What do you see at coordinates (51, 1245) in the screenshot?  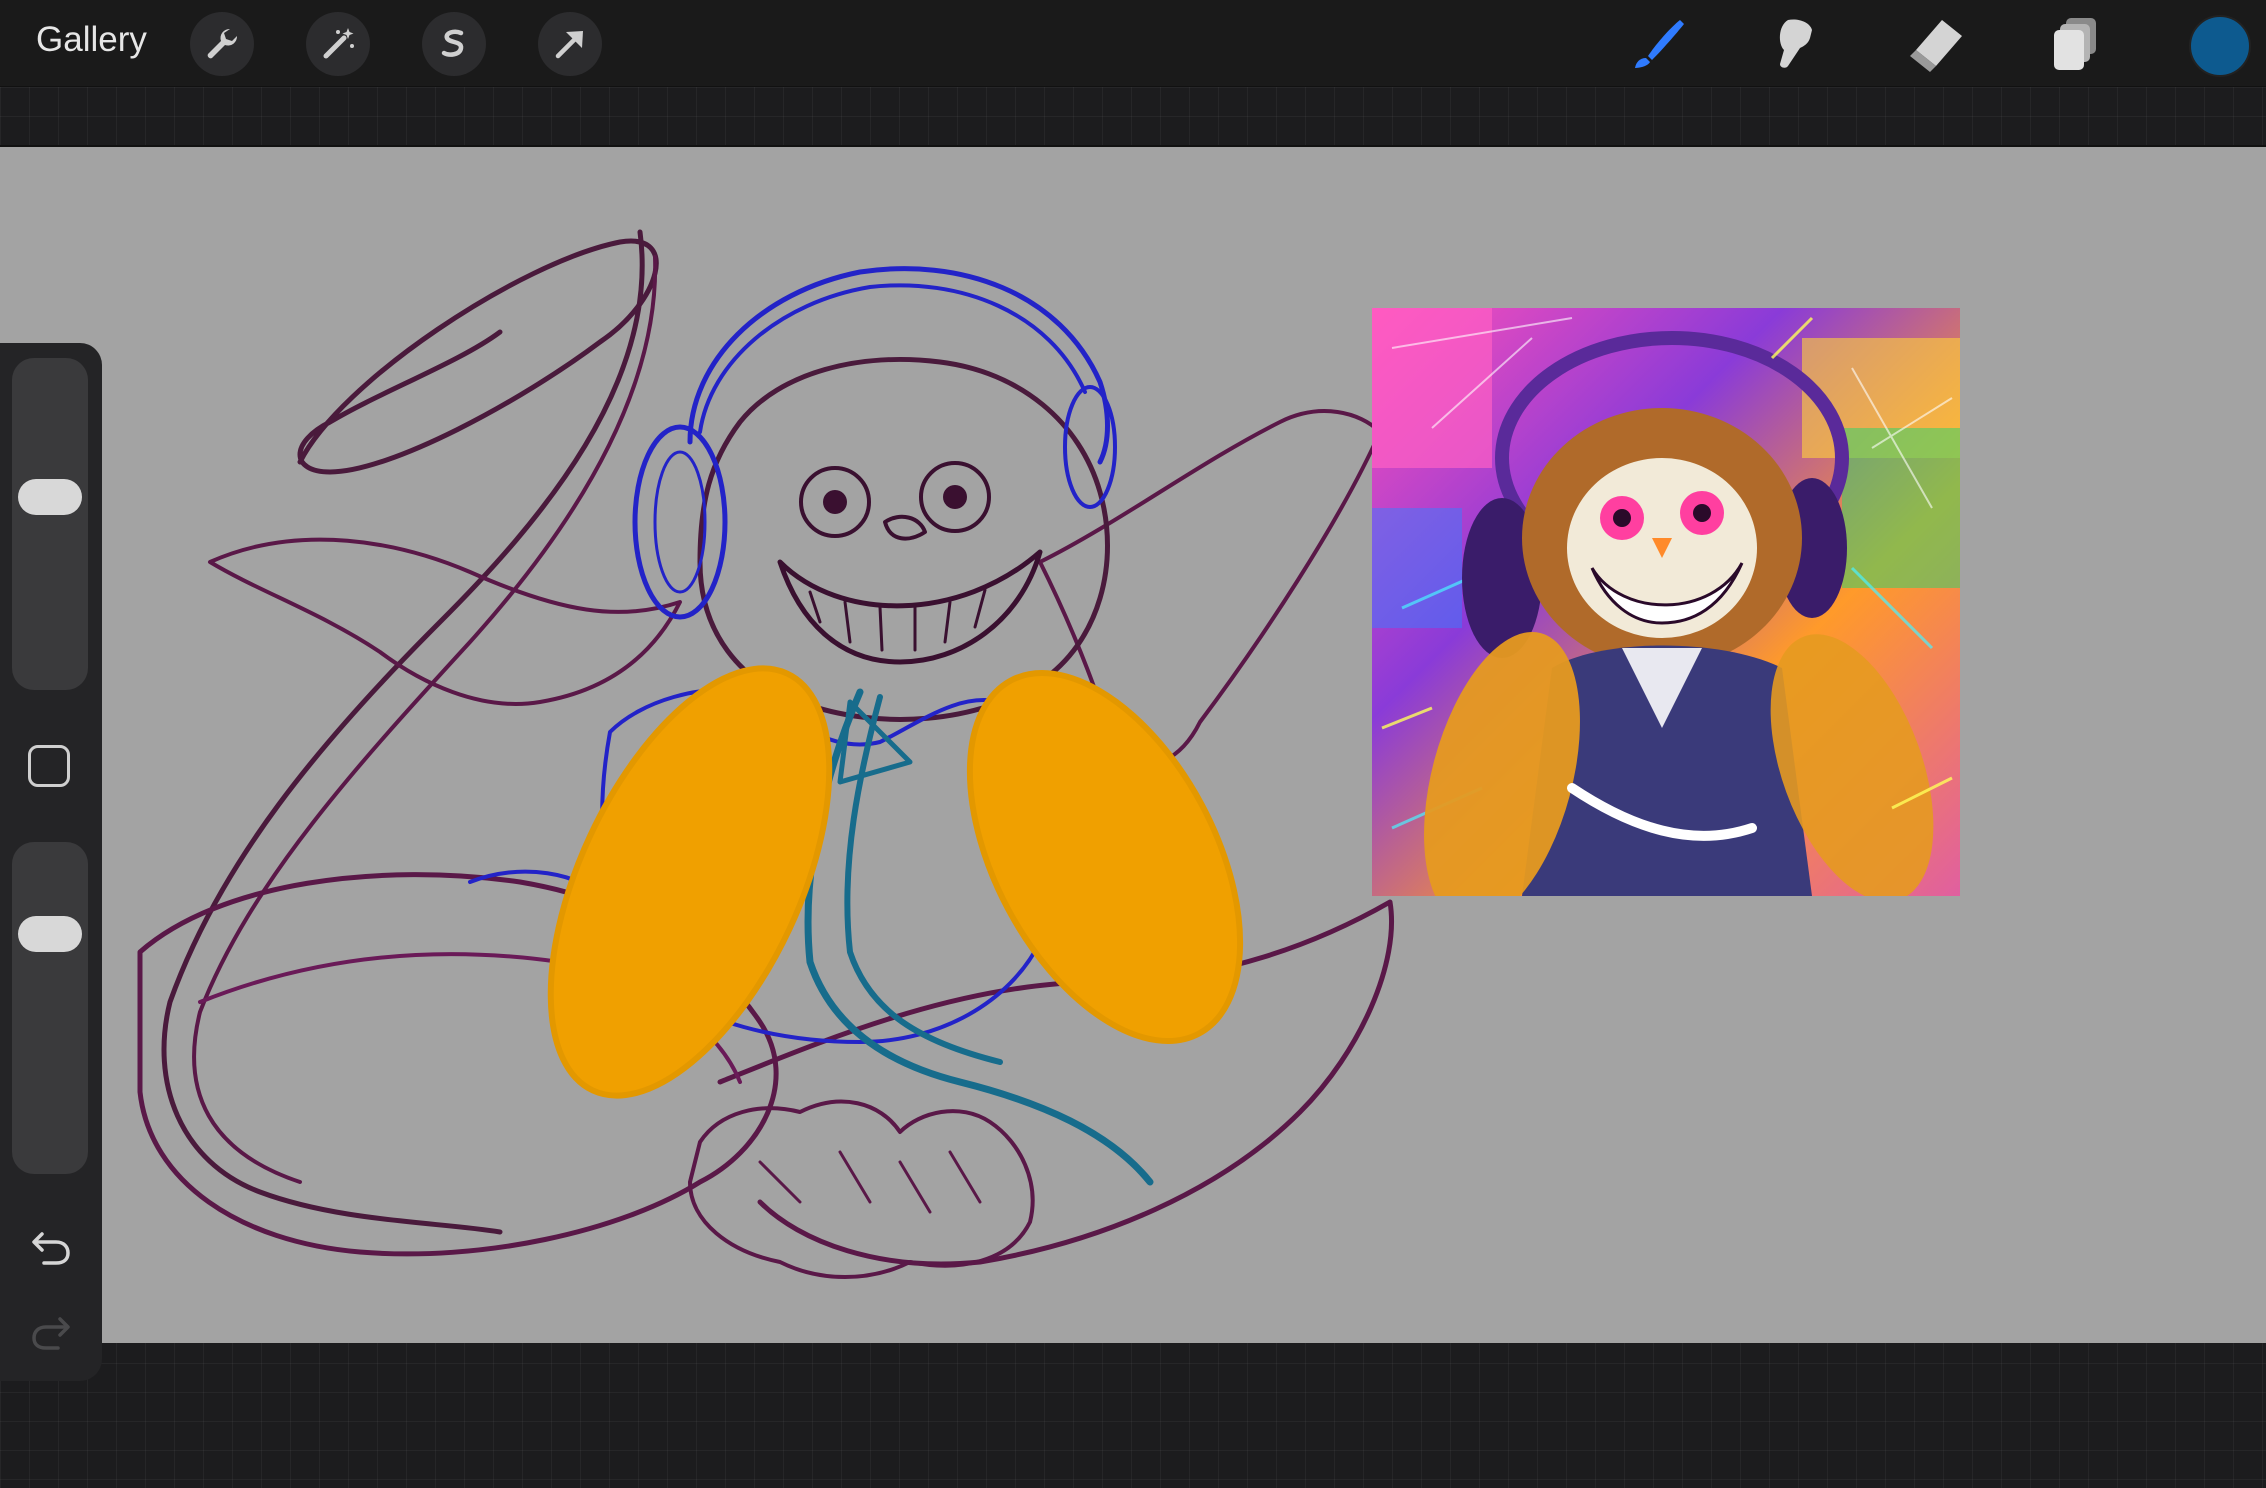 I see `undo-icon` at bounding box center [51, 1245].